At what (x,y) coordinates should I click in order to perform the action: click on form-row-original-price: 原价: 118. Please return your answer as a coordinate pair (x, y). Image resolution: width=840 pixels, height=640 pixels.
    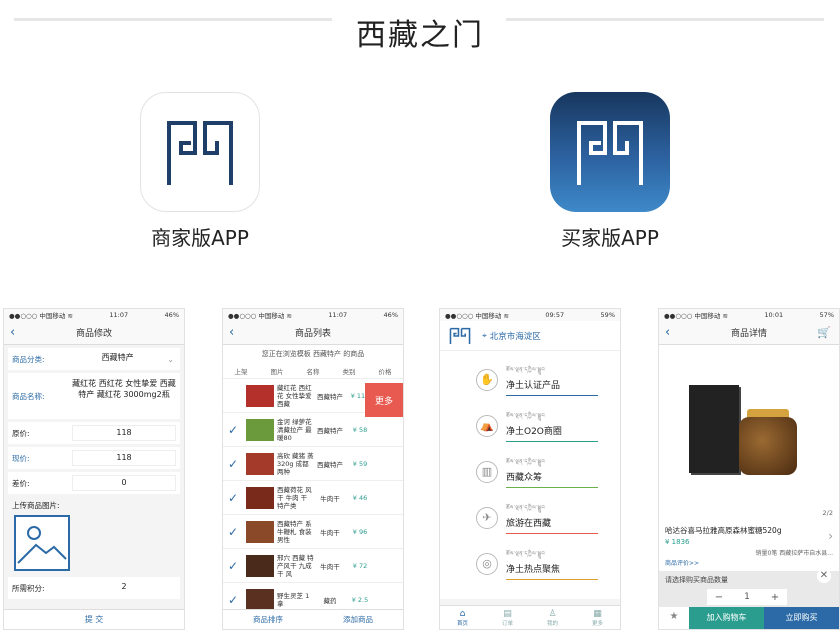
    Looking at the image, I should click on (94, 433).